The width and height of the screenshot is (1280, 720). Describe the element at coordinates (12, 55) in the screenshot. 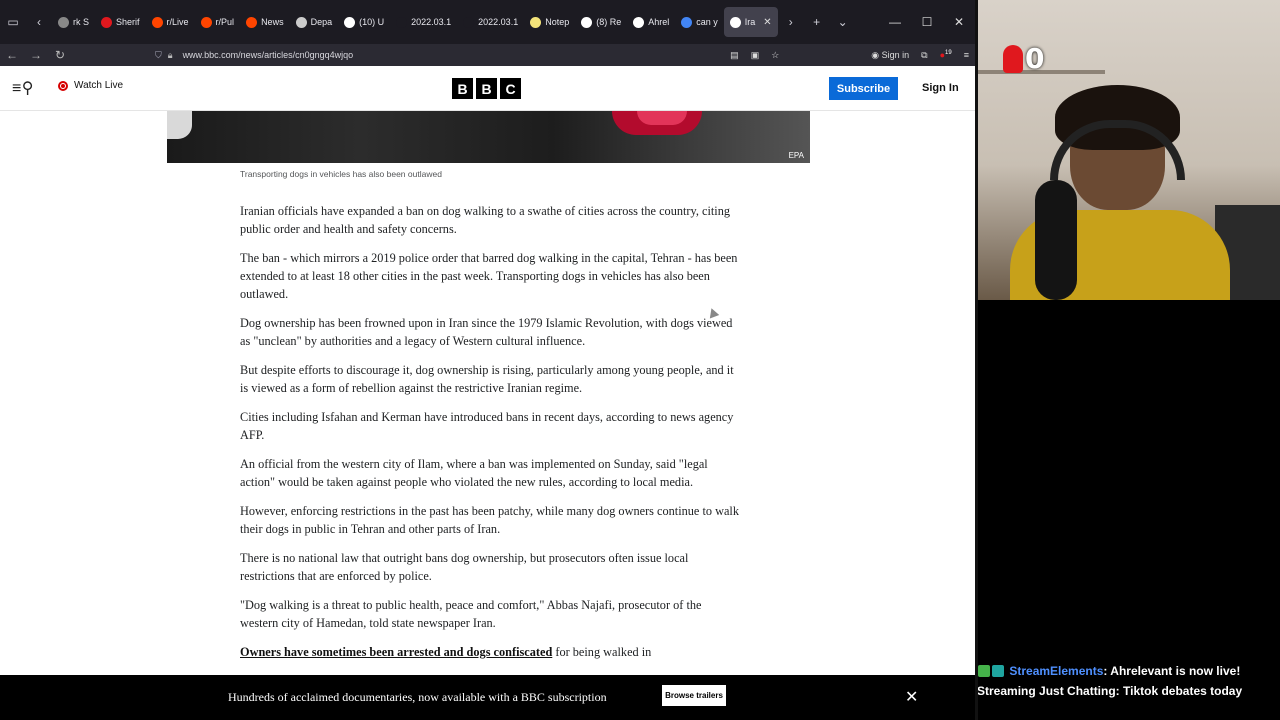

I see `back-icon: ←` at that location.